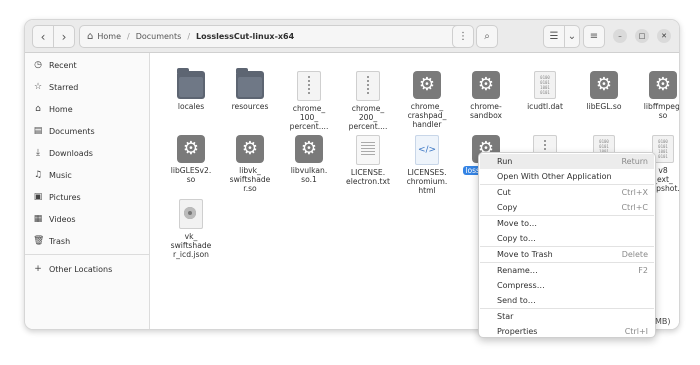 This screenshot has height=365, width=700. Describe the element at coordinates (368, 177) in the screenshot. I see `file-name: LICENSE. electron.txt` at that location.